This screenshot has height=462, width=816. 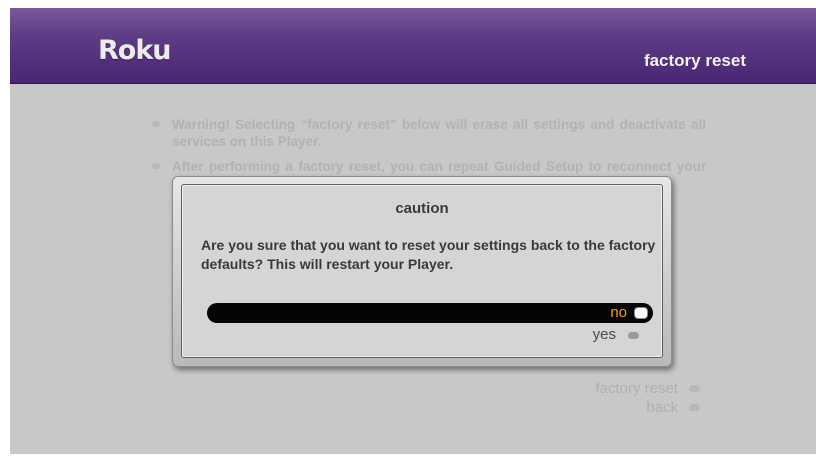 I want to click on selected-dot-icon, so click(x=641, y=313).